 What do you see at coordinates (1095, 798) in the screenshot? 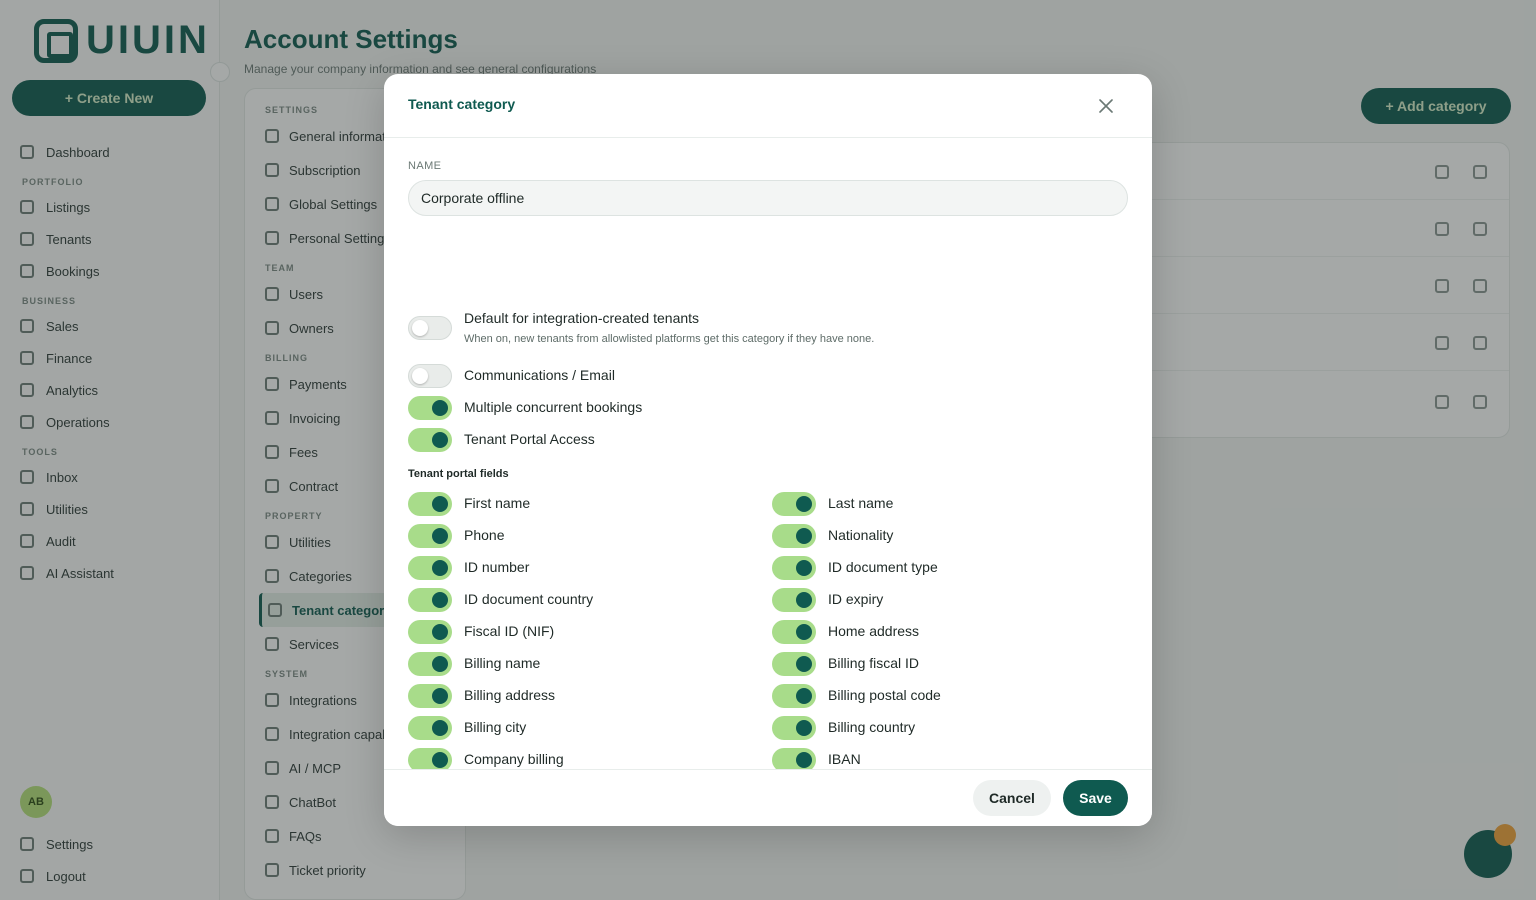
I see `save-button: Save` at bounding box center [1095, 798].